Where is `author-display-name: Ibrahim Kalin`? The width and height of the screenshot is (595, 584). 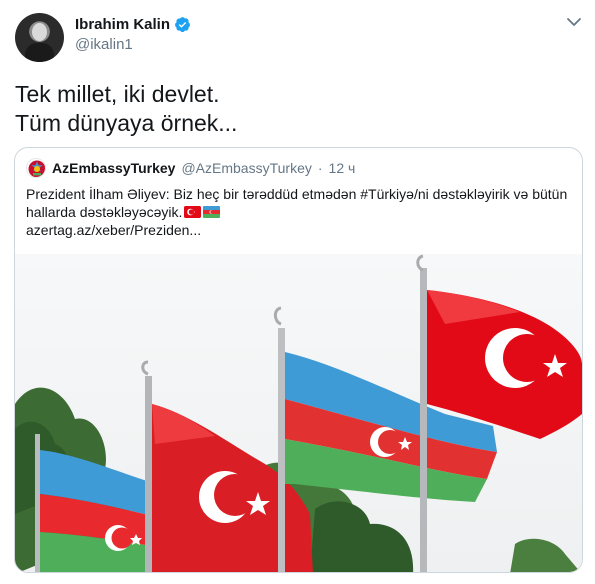
author-display-name: Ibrahim Kalin is located at coordinates (122, 24).